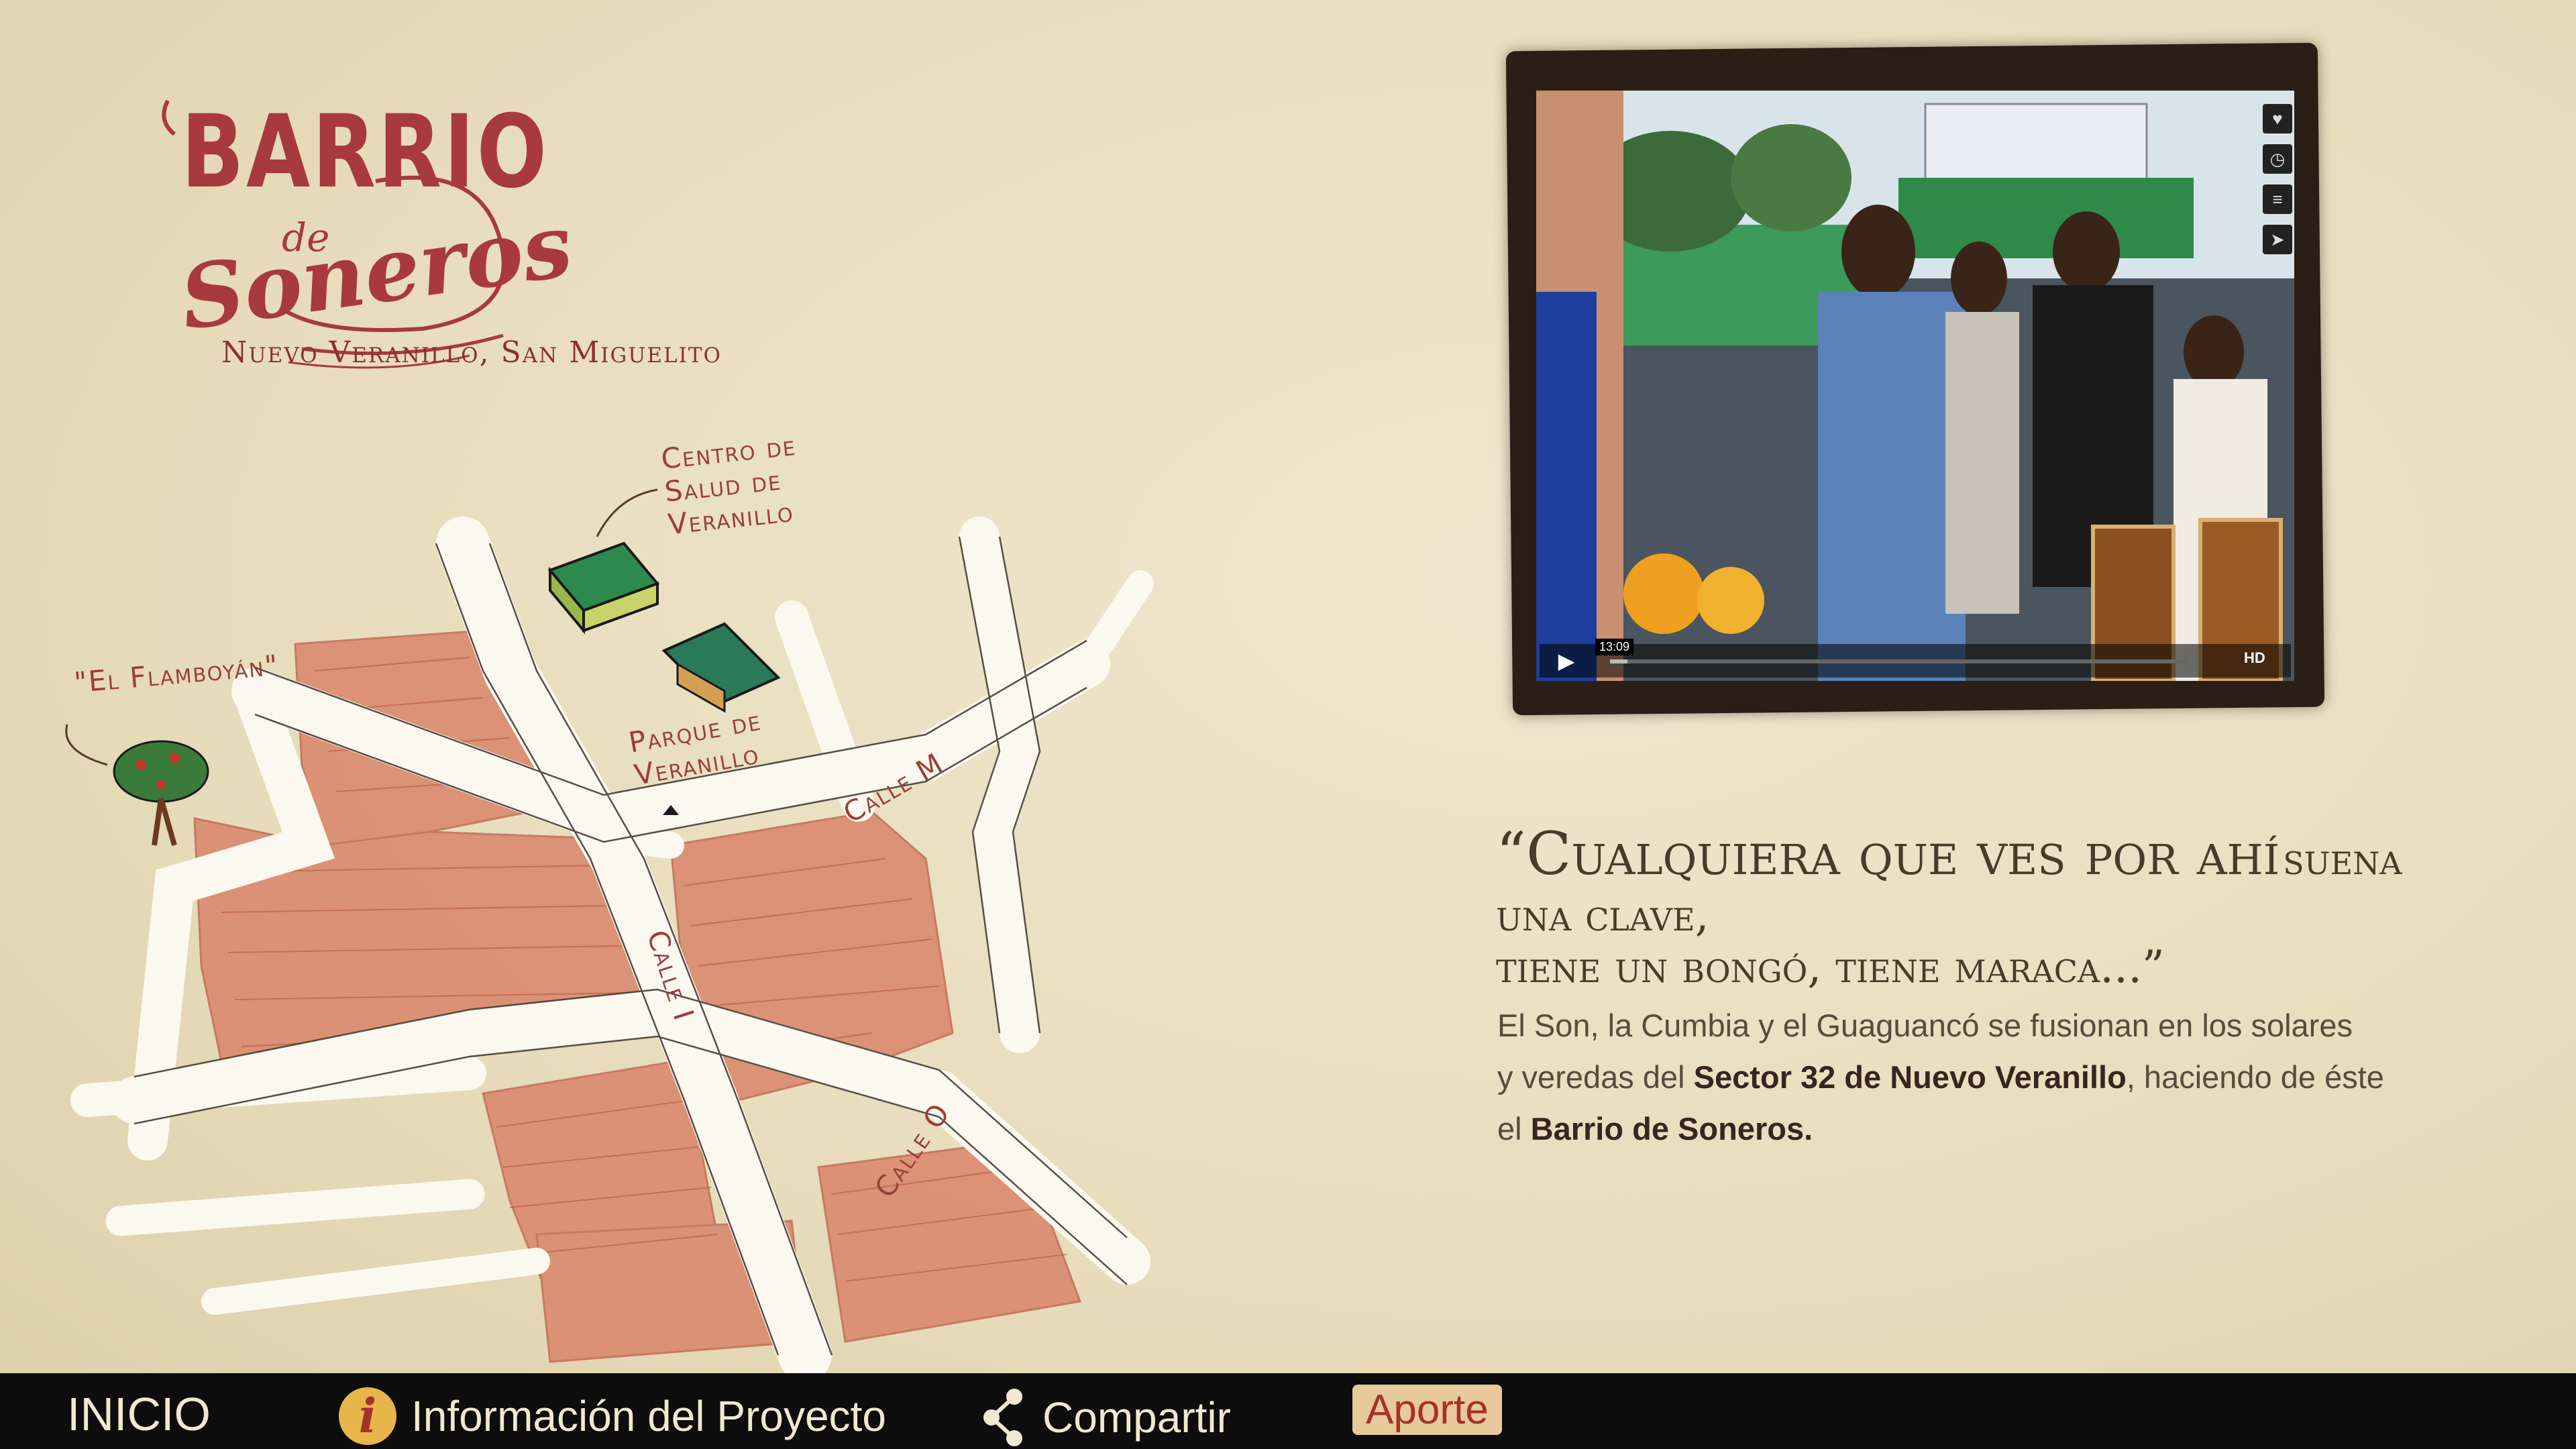  Describe the element at coordinates (648, 1416) in the screenshot. I see `nav-info-label: Información del Proyecto` at that location.